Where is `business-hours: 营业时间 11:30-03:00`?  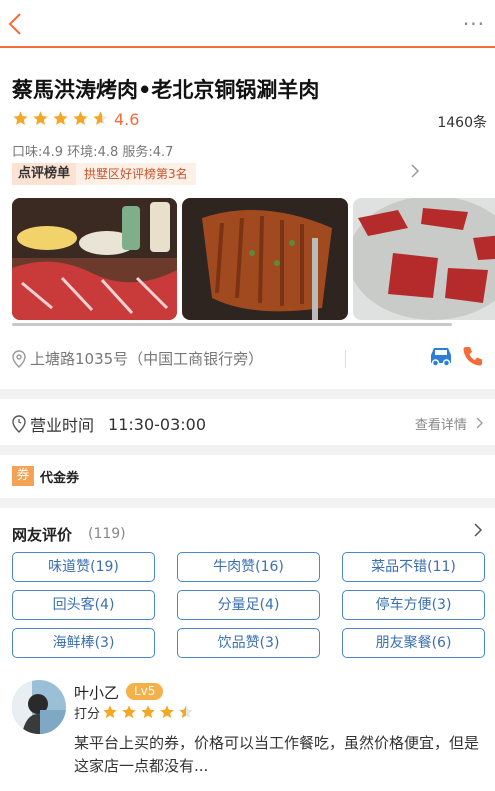
business-hours: 营业时间 11:30-03:00 is located at coordinates (109, 424).